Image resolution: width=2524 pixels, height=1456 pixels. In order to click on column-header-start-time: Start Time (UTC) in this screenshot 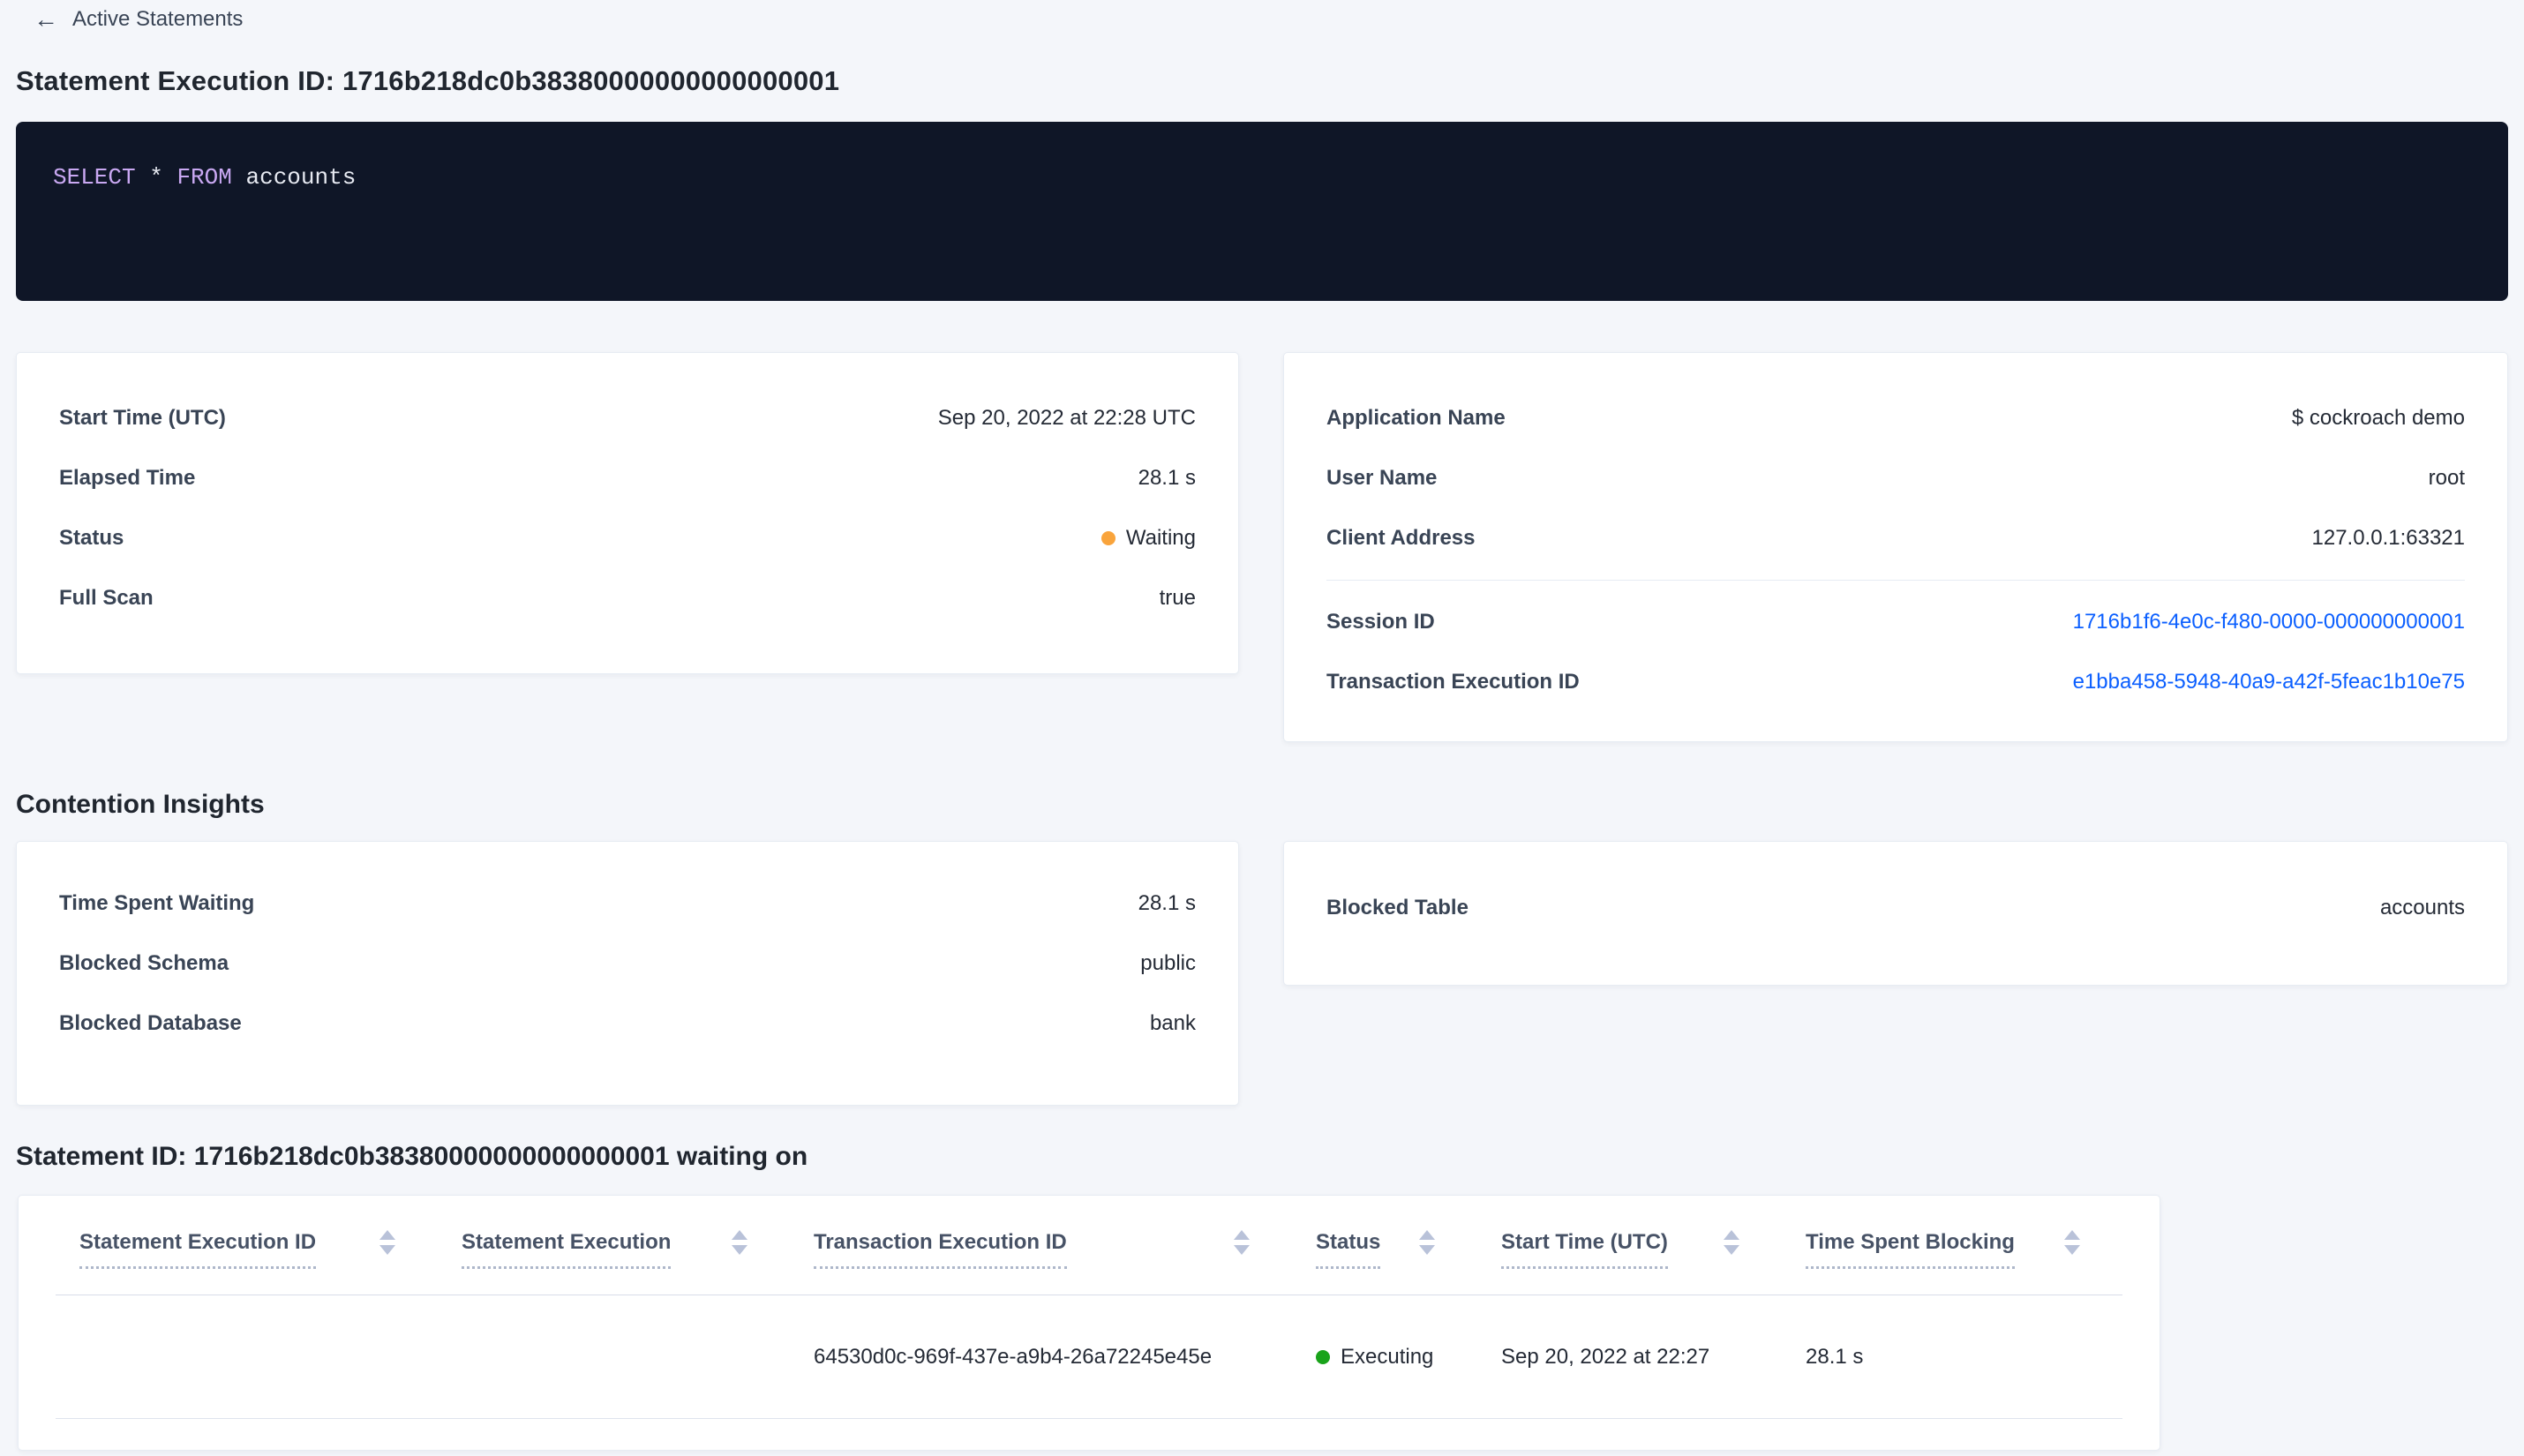, I will do `click(1629, 1249)`.